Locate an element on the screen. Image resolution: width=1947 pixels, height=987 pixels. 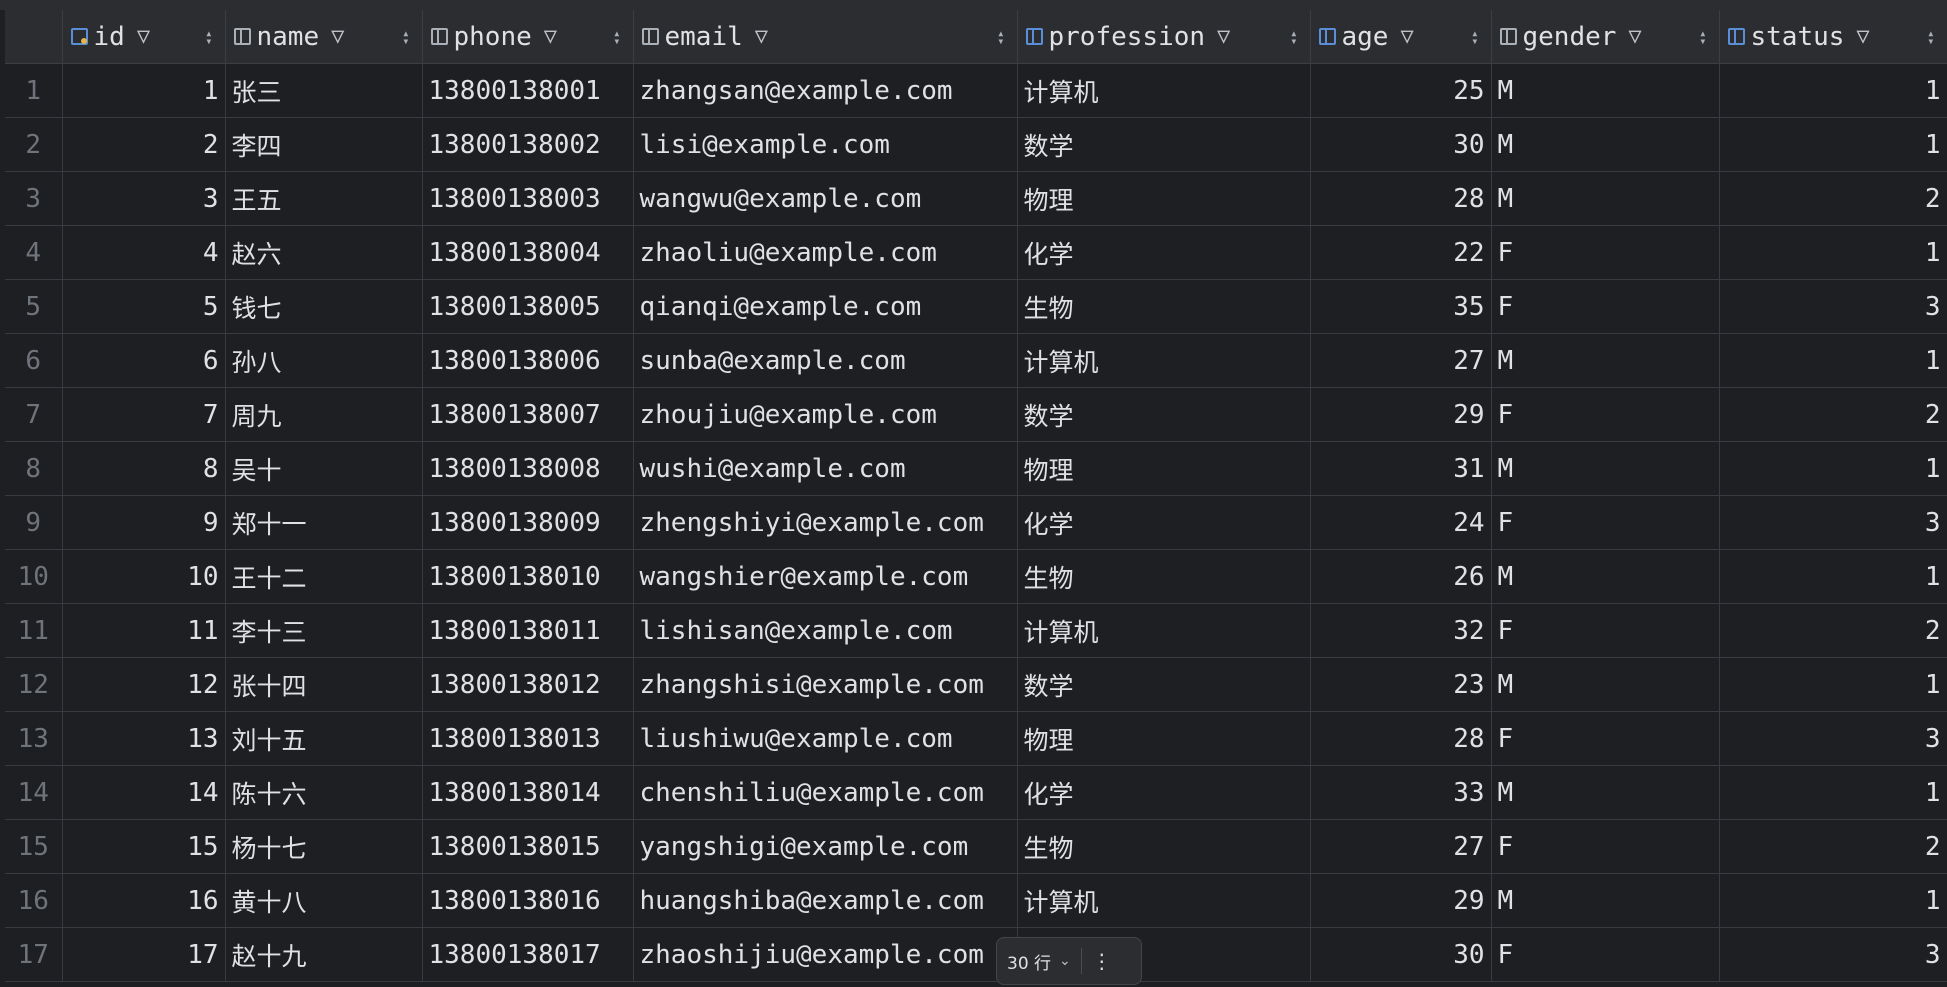
cell-name: 吴十 is located at coordinates (324, 468).